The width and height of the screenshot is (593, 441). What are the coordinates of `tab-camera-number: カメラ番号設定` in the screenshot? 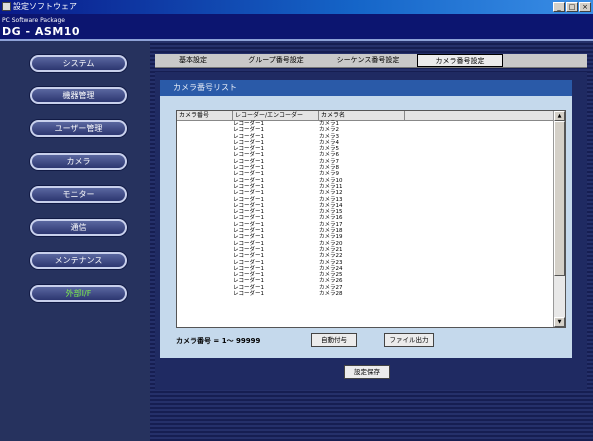 It's located at (460, 60).